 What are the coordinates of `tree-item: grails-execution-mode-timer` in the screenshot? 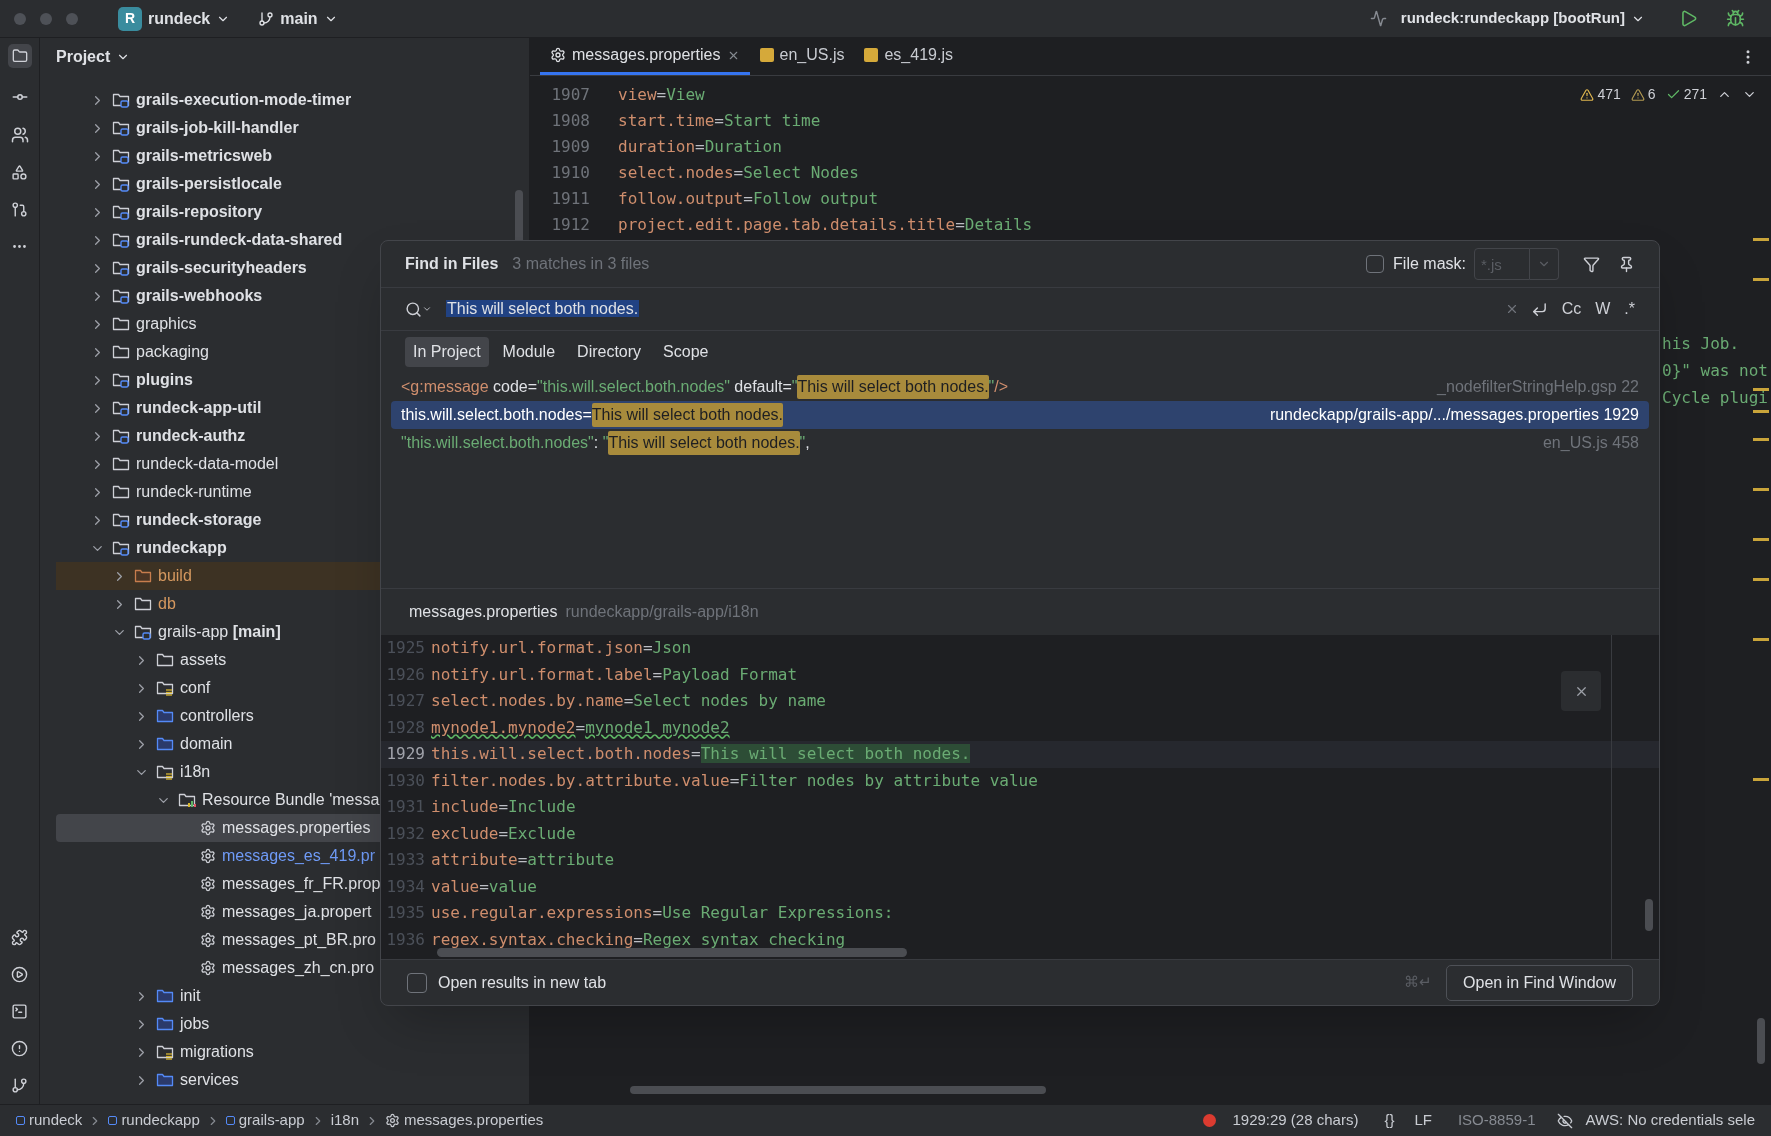 It's located at (272, 100).